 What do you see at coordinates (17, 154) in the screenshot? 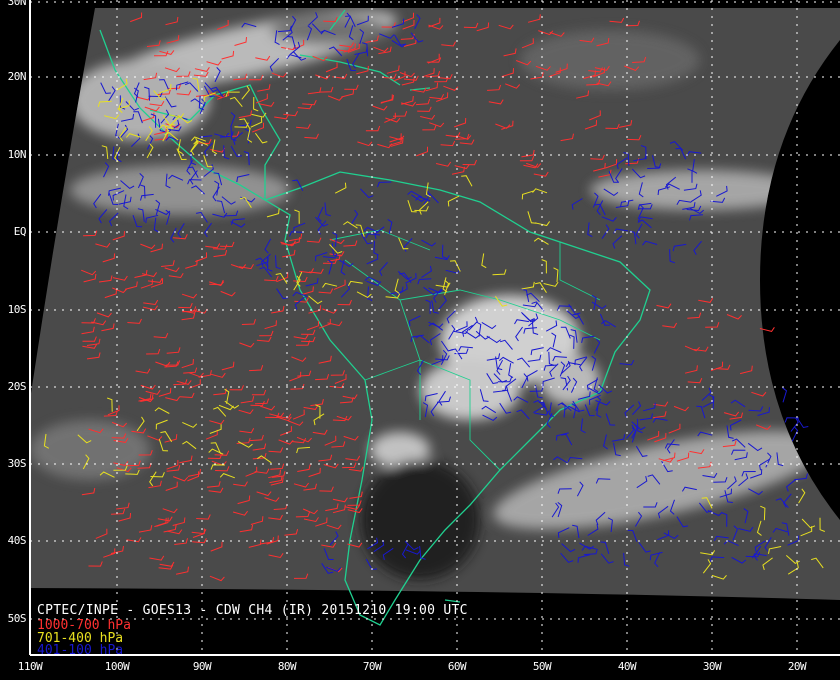
I see `lat-label: 10N` at bounding box center [17, 154].